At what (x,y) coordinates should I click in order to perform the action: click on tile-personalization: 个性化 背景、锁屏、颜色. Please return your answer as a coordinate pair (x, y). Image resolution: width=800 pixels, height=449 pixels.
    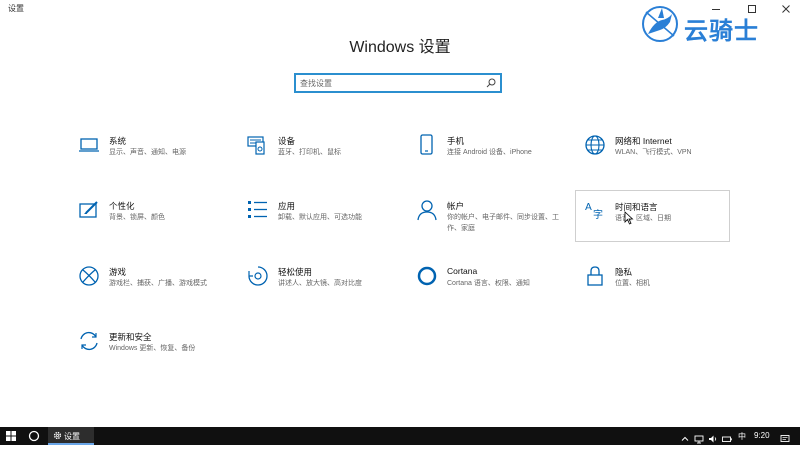
    Looking at the image, I should click on (153, 223).